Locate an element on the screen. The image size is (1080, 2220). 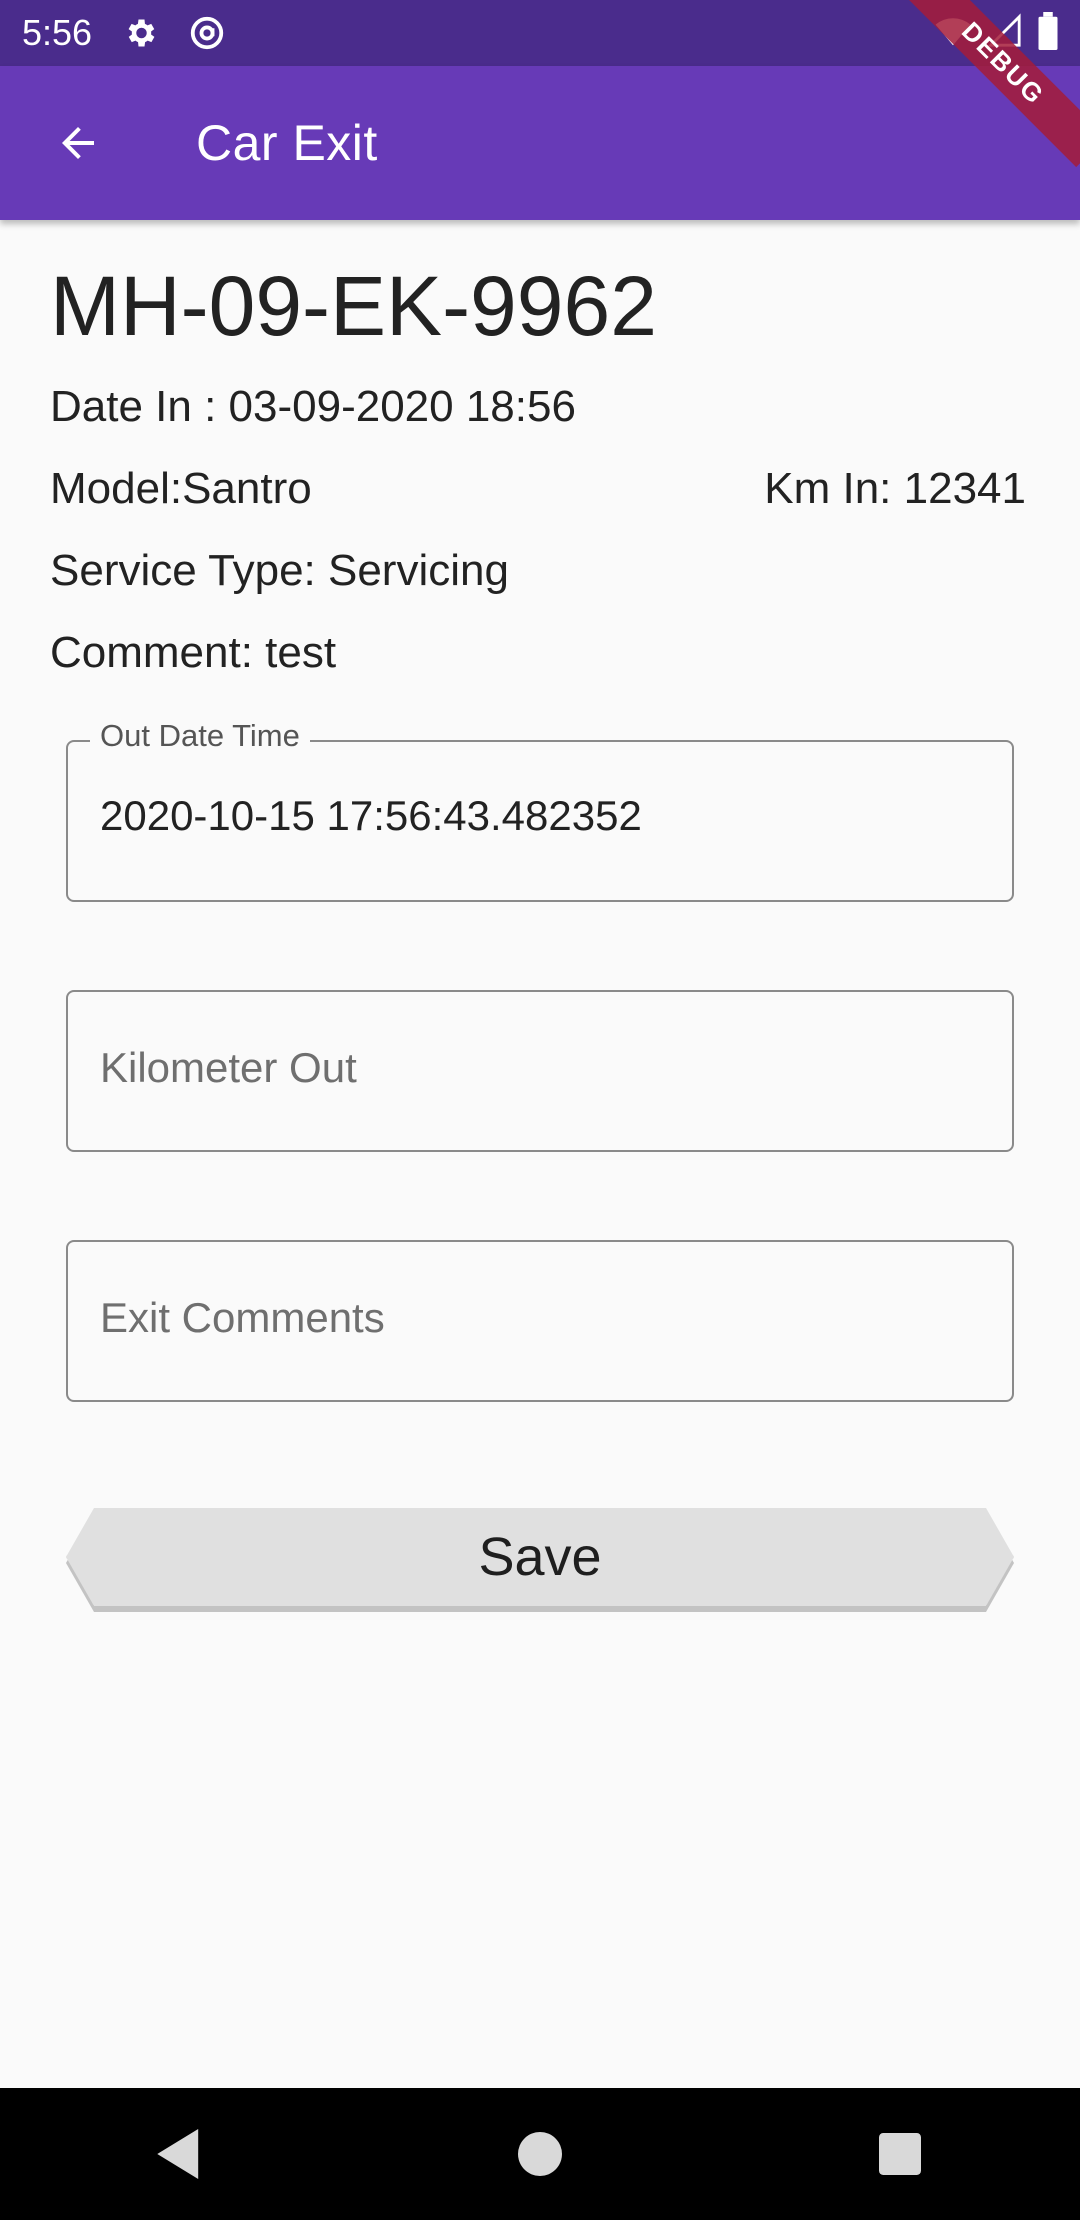
cellular-signal-icon is located at coordinates (1004, 33).